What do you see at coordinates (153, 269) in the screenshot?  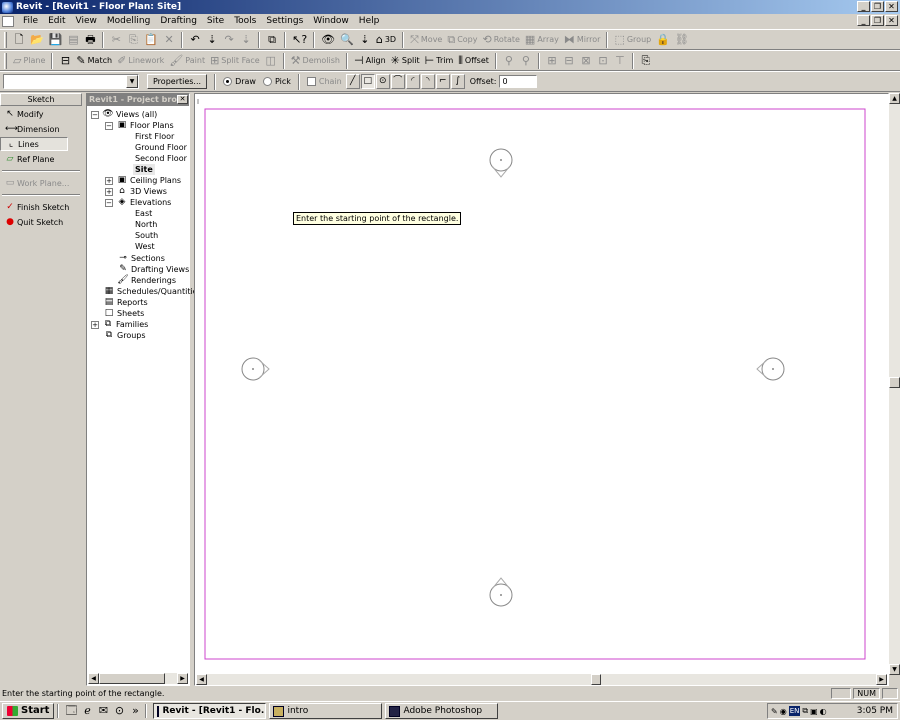 I see `tree-item-drafting-views: ✎ Drafting Views` at bounding box center [153, 269].